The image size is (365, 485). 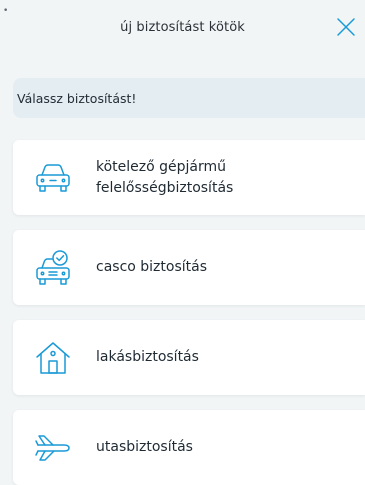 What do you see at coordinates (165, 187) in the screenshot?
I see `card-mtpl-label-line-2: felelősségbiztosítás` at bounding box center [165, 187].